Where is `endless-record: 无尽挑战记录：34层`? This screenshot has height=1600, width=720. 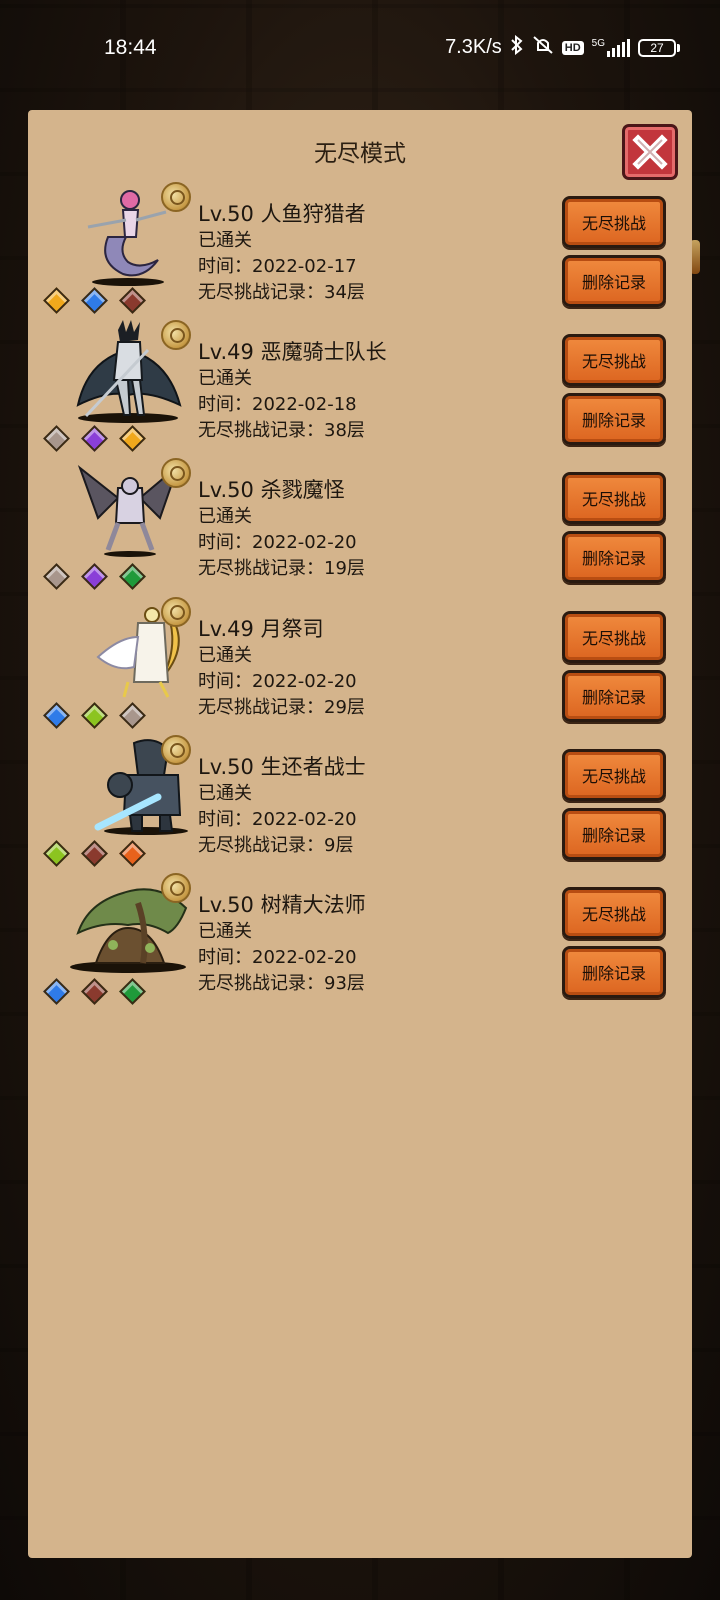
endless-record: 无尽挑战记录：34层 is located at coordinates (281, 292).